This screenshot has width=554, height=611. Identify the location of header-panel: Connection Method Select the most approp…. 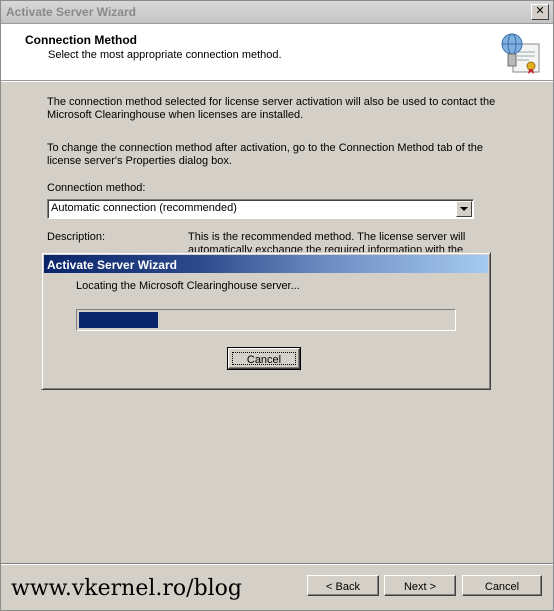
(277, 53).